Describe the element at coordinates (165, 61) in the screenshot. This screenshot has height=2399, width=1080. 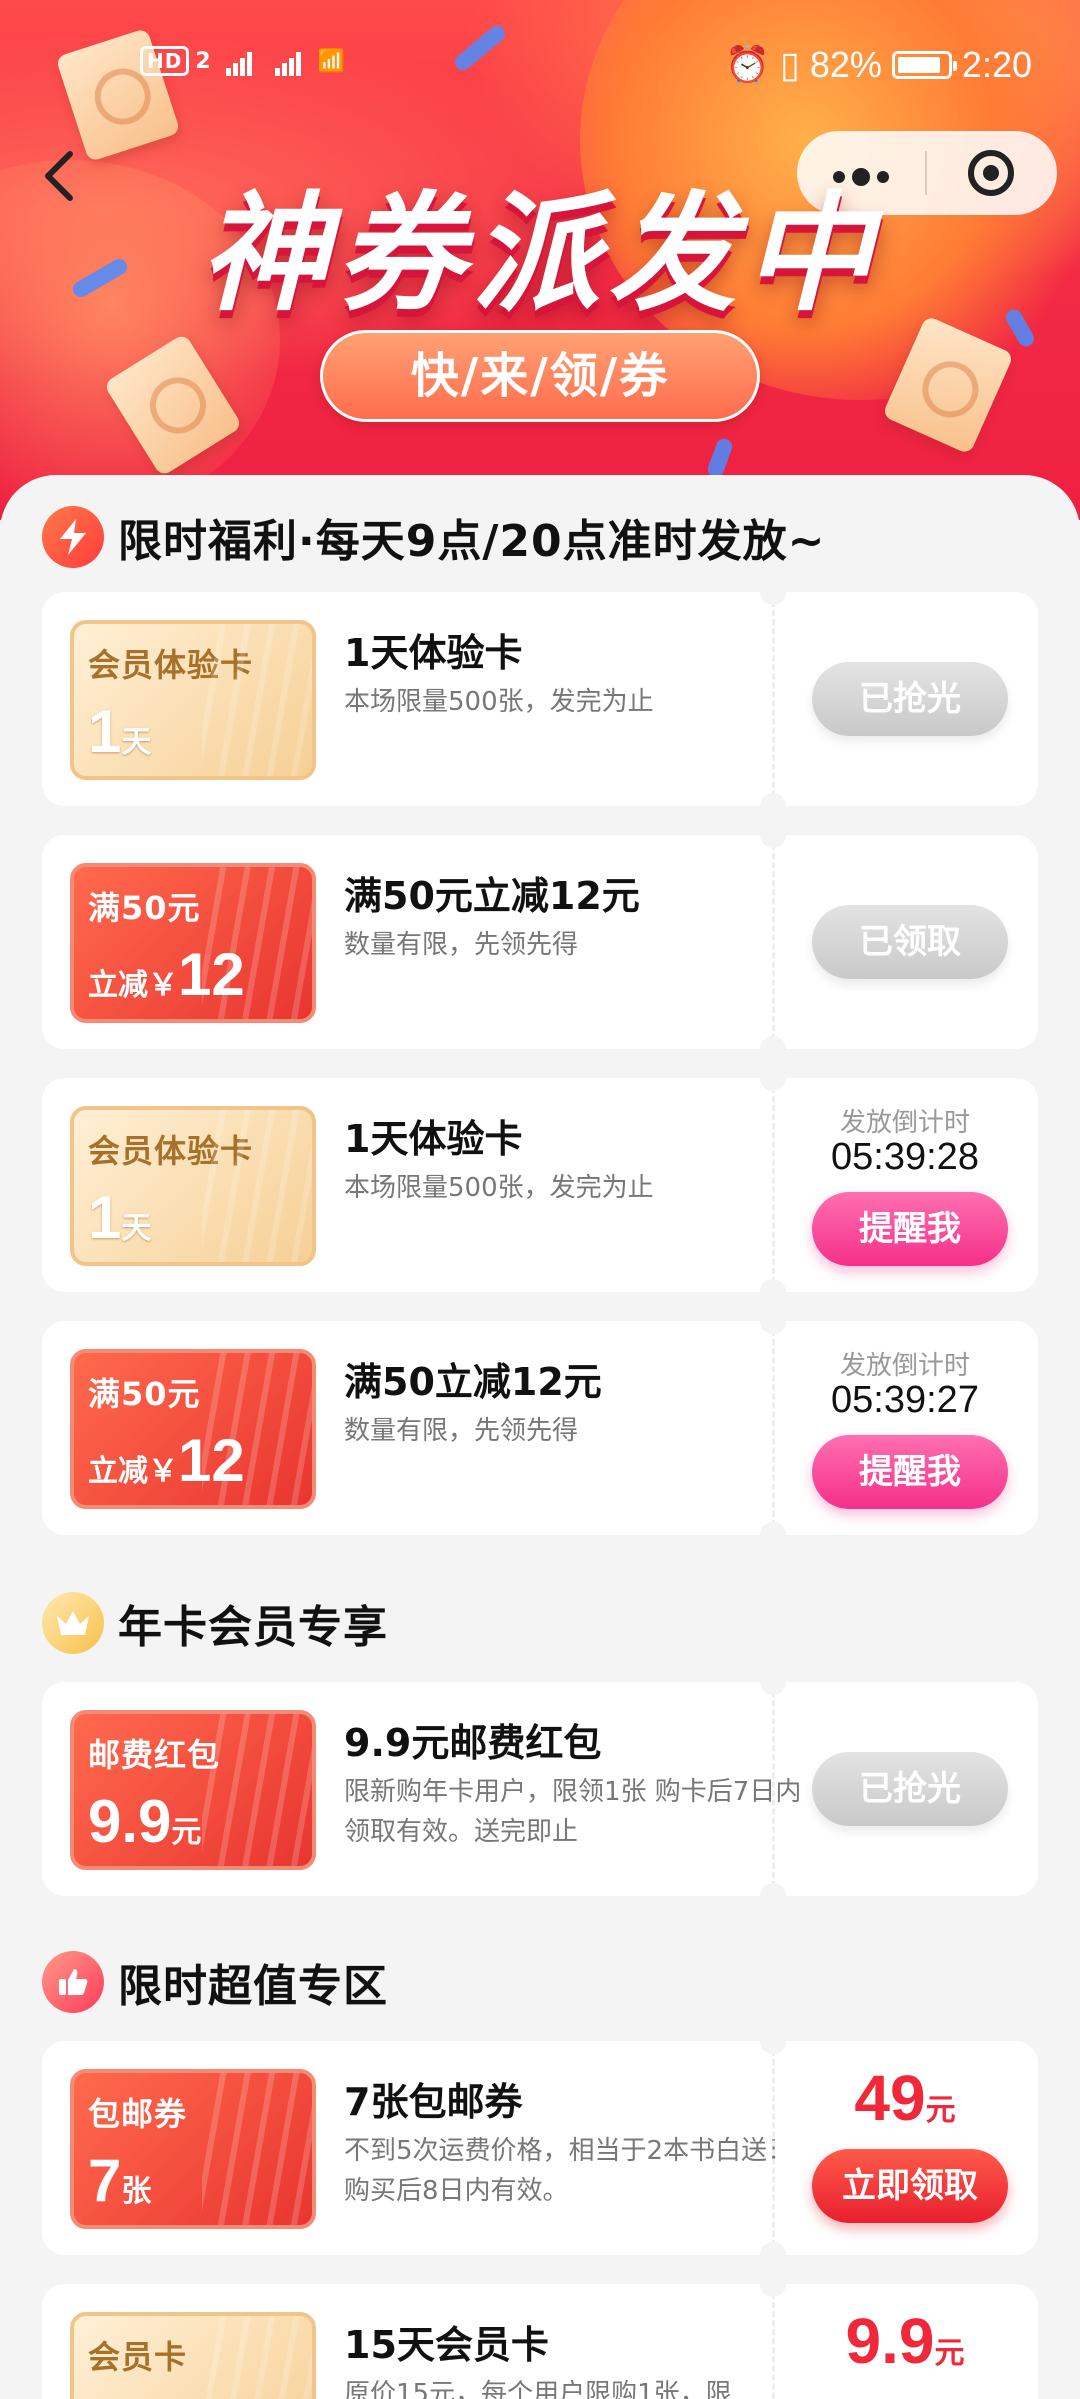
I see `hd-icon: HD` at that location.